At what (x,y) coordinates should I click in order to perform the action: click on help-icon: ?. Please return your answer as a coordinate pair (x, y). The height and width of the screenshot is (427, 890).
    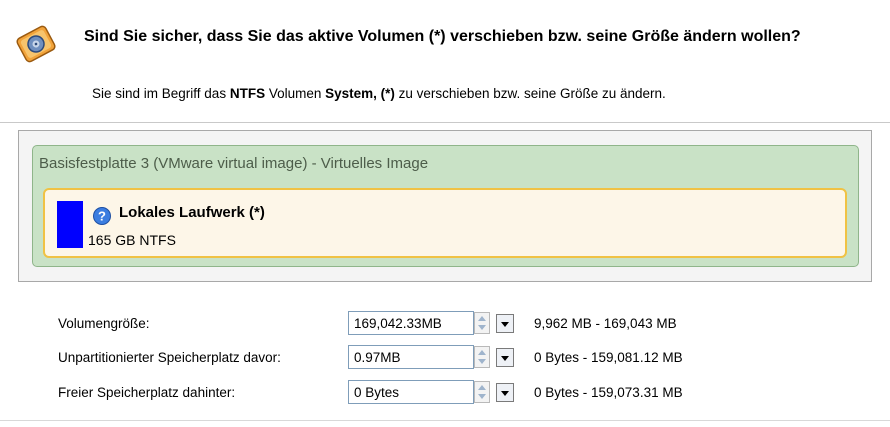
    Looking at the image, I should click on (102, 216).